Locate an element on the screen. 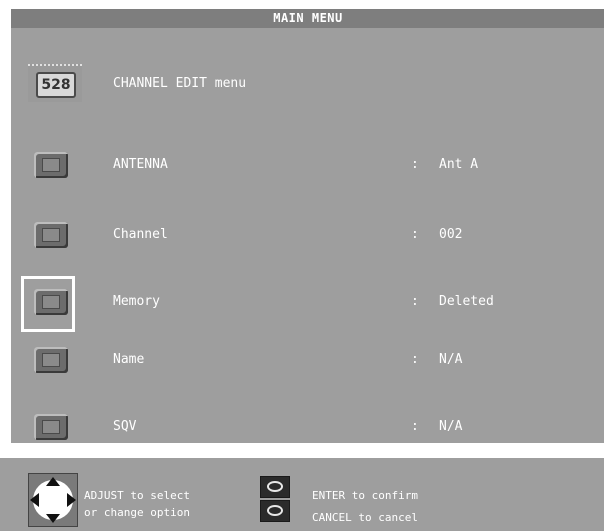  dpad-circle is located at coordinates (53, 500).